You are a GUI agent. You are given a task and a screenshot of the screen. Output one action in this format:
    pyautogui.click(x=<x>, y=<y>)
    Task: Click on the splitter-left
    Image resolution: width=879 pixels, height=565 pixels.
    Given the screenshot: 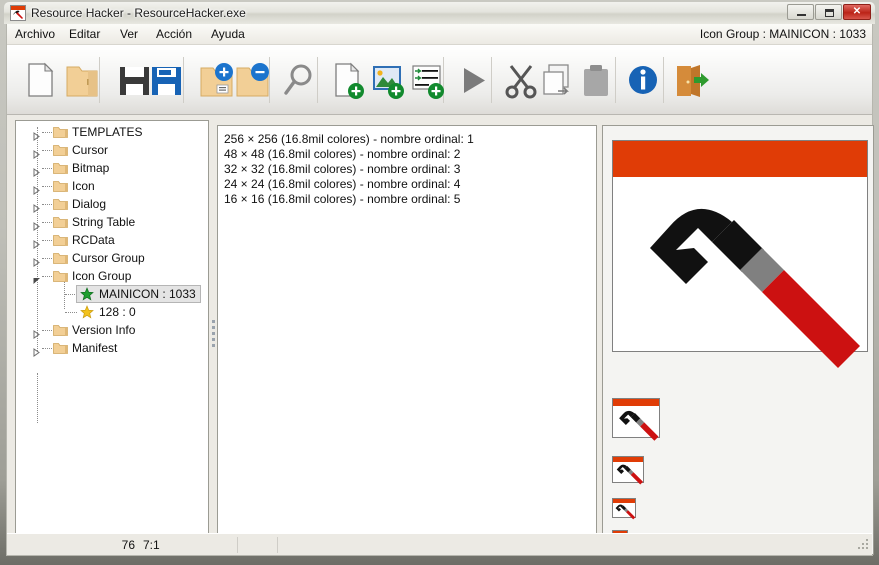 What is the action you would take?
    pyautogui.click(x=213, y=337)
    